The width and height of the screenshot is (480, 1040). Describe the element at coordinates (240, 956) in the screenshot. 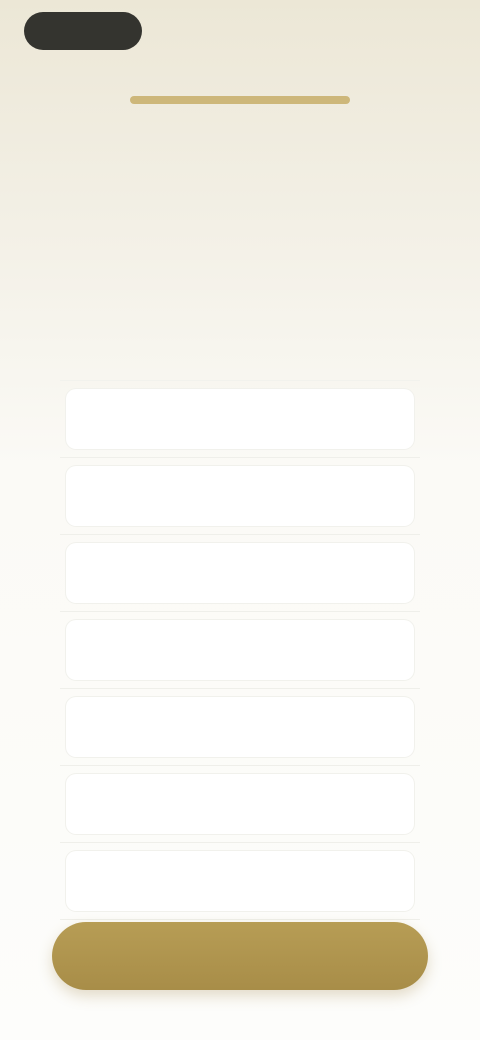

I see `continue-button` at that location.